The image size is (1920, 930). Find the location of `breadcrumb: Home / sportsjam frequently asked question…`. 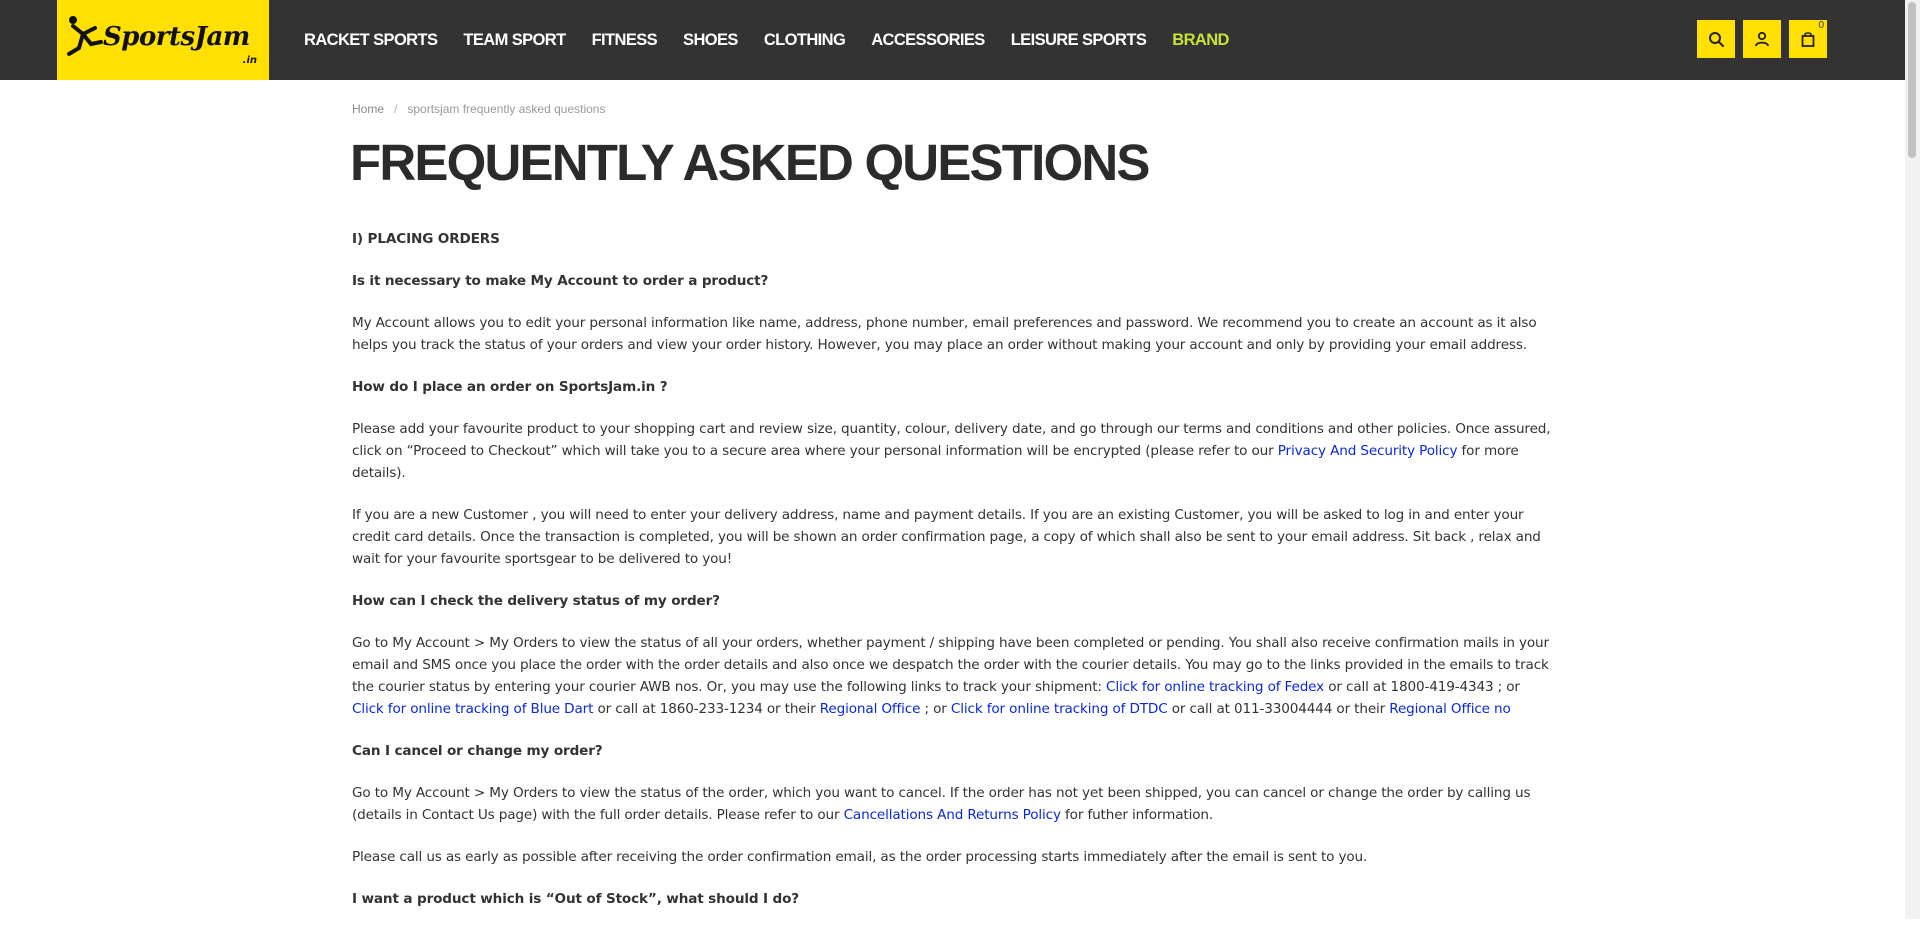

breadcrumb: Home / sportsjam frequently asked question… is located at coordinates (952, 109).